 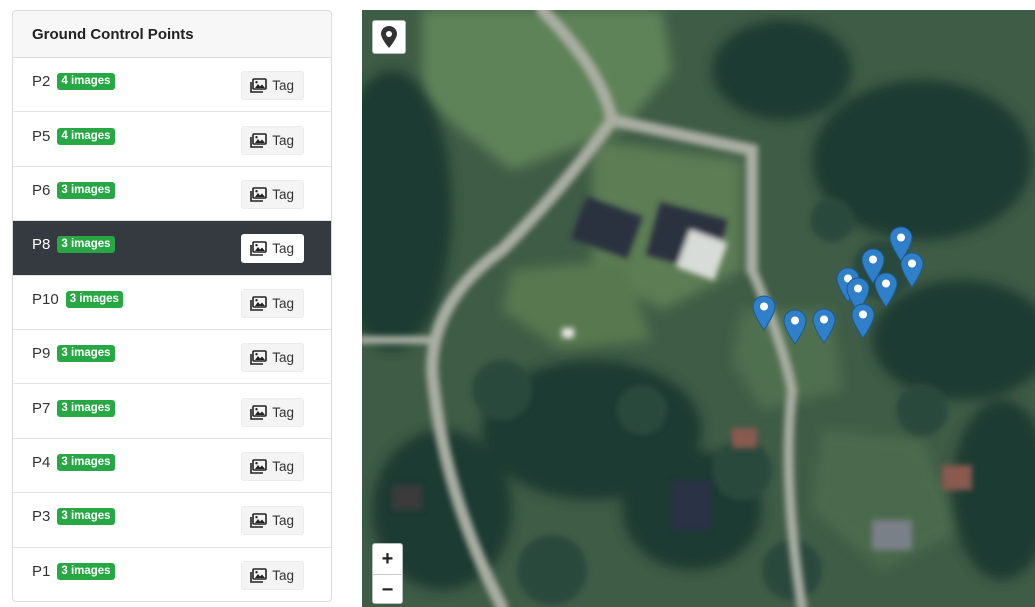 What do you see at coordinates (172, 248) in the screenshot?
I see `gcp-row: P8 3 images Tag` at bounding box center [172, 248].